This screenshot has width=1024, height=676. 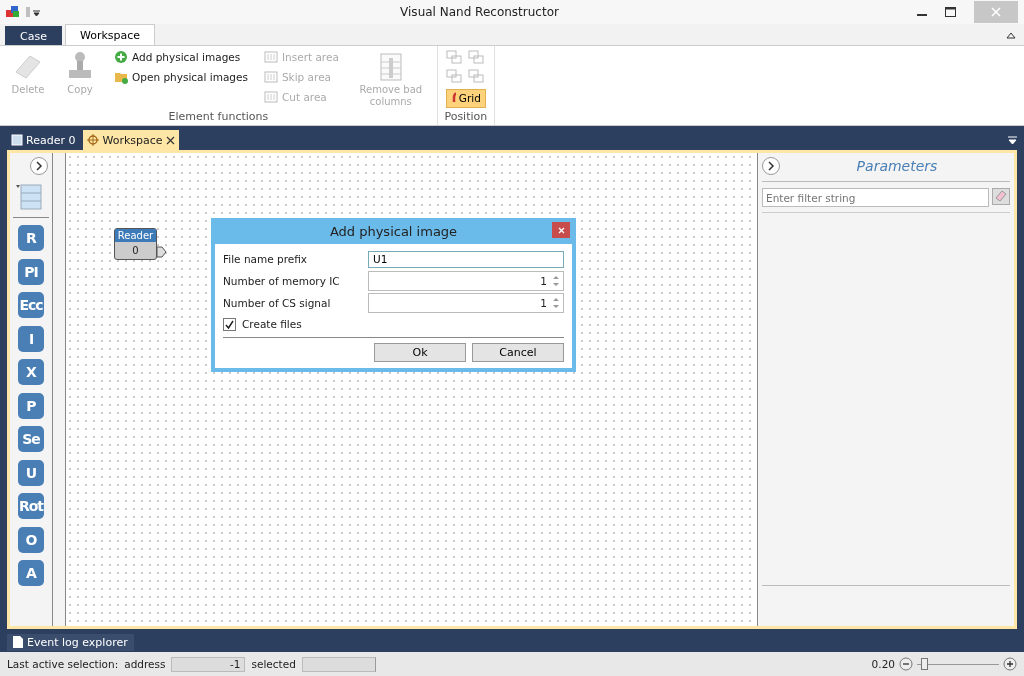 What do you see at coordinates (266, 259) in the screenshot?
I see `field-label: File name prefix` at bounding box center [266, 259].